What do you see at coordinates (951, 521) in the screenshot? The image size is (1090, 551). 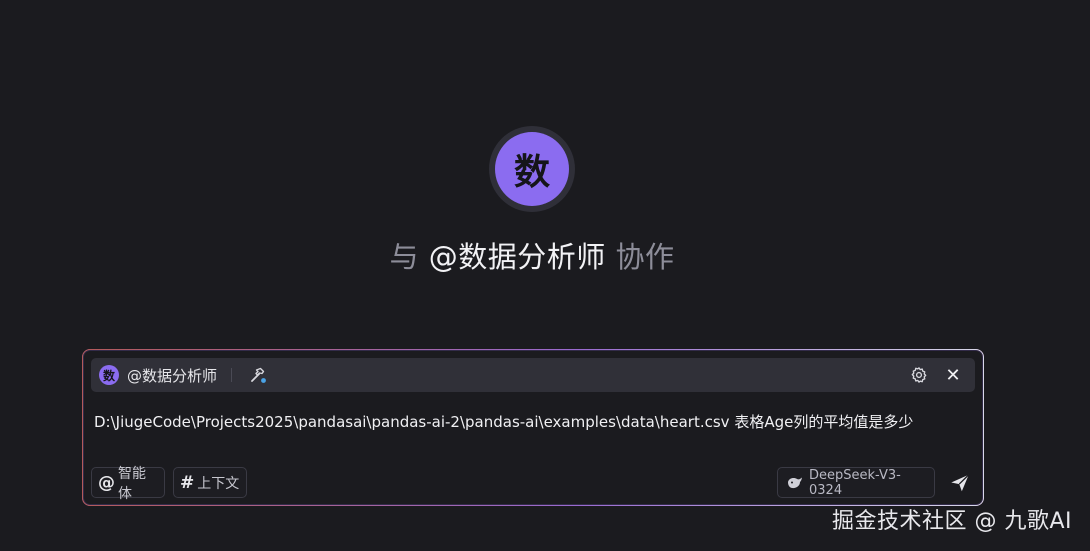 I see `watermark: 掘金技术社区 @ 九歌AI` at bounding box center [951, 521].